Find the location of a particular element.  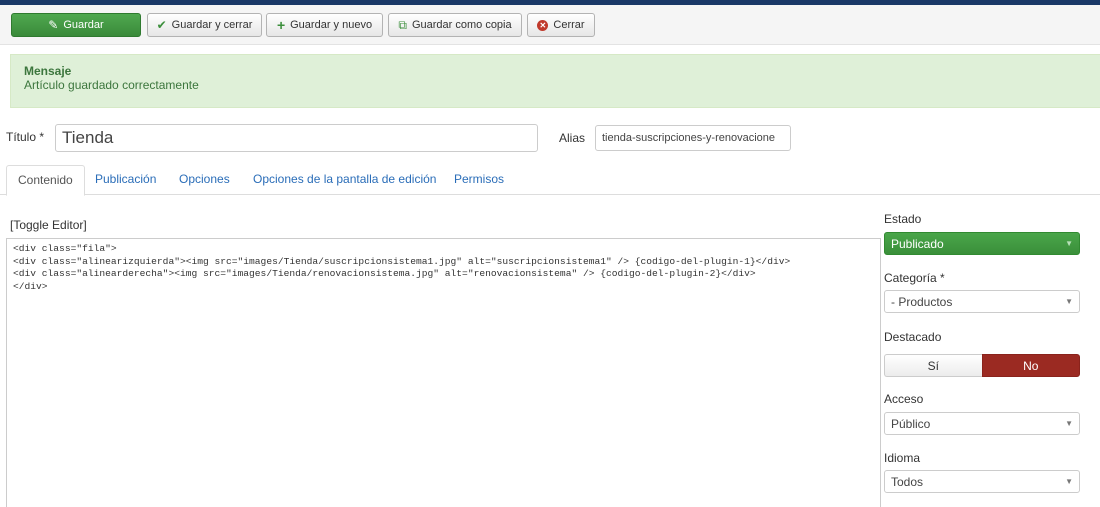

idioma-select: Todos ▼ is located at coordinates (982, 481).